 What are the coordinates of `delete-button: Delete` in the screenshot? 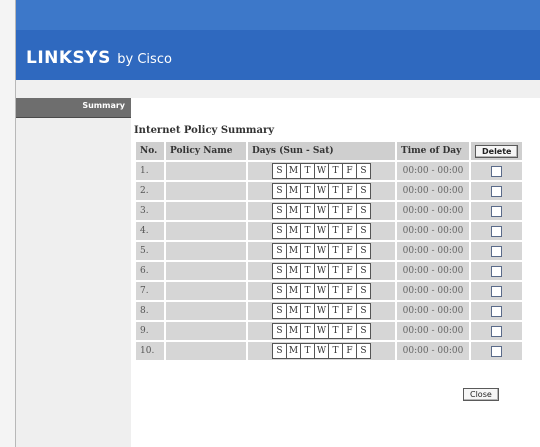 It's located at (497, 151).